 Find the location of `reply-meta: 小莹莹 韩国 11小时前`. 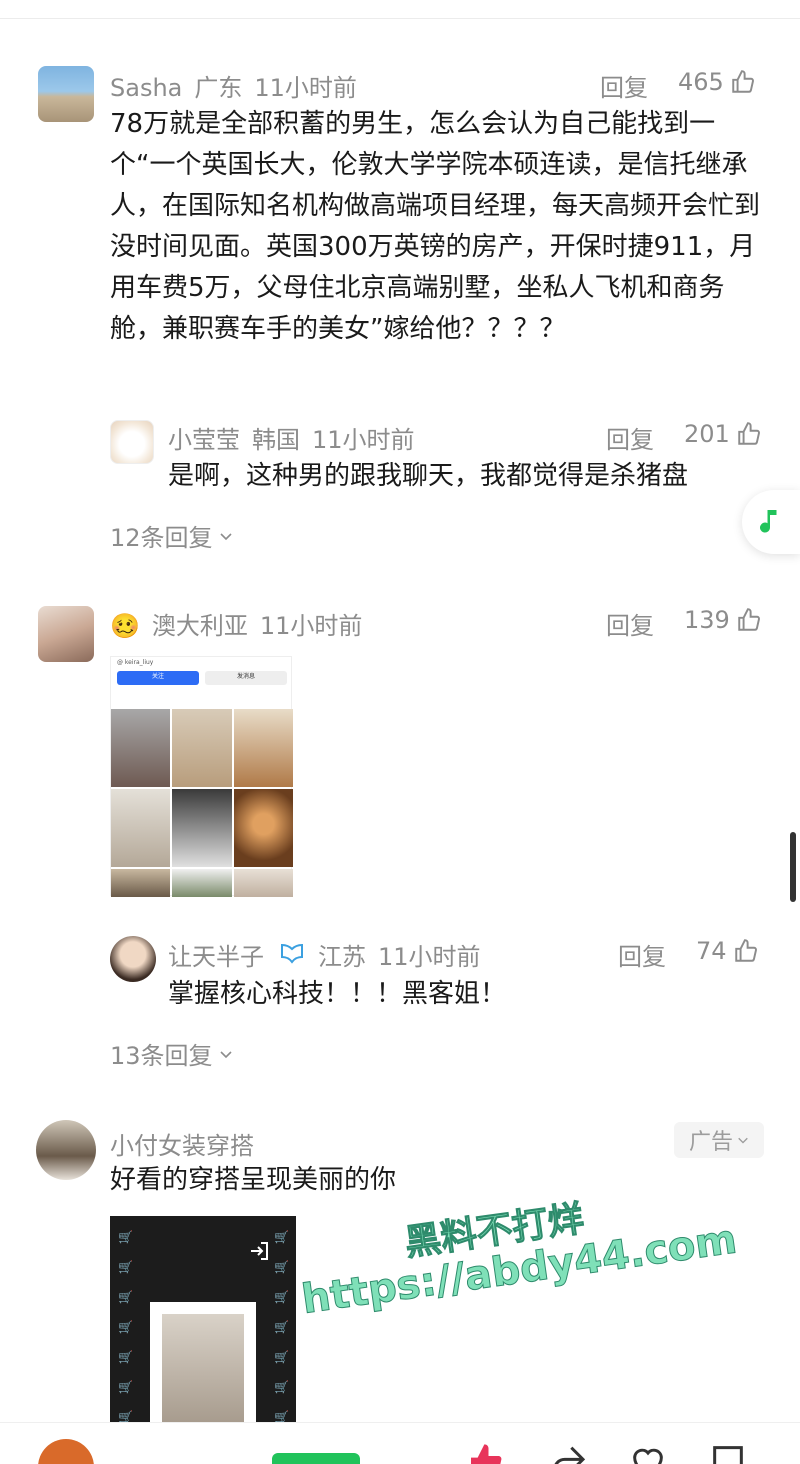

reply-meta: 小莹莹 韩国 11小时前 is located at coordinates (297, 437).